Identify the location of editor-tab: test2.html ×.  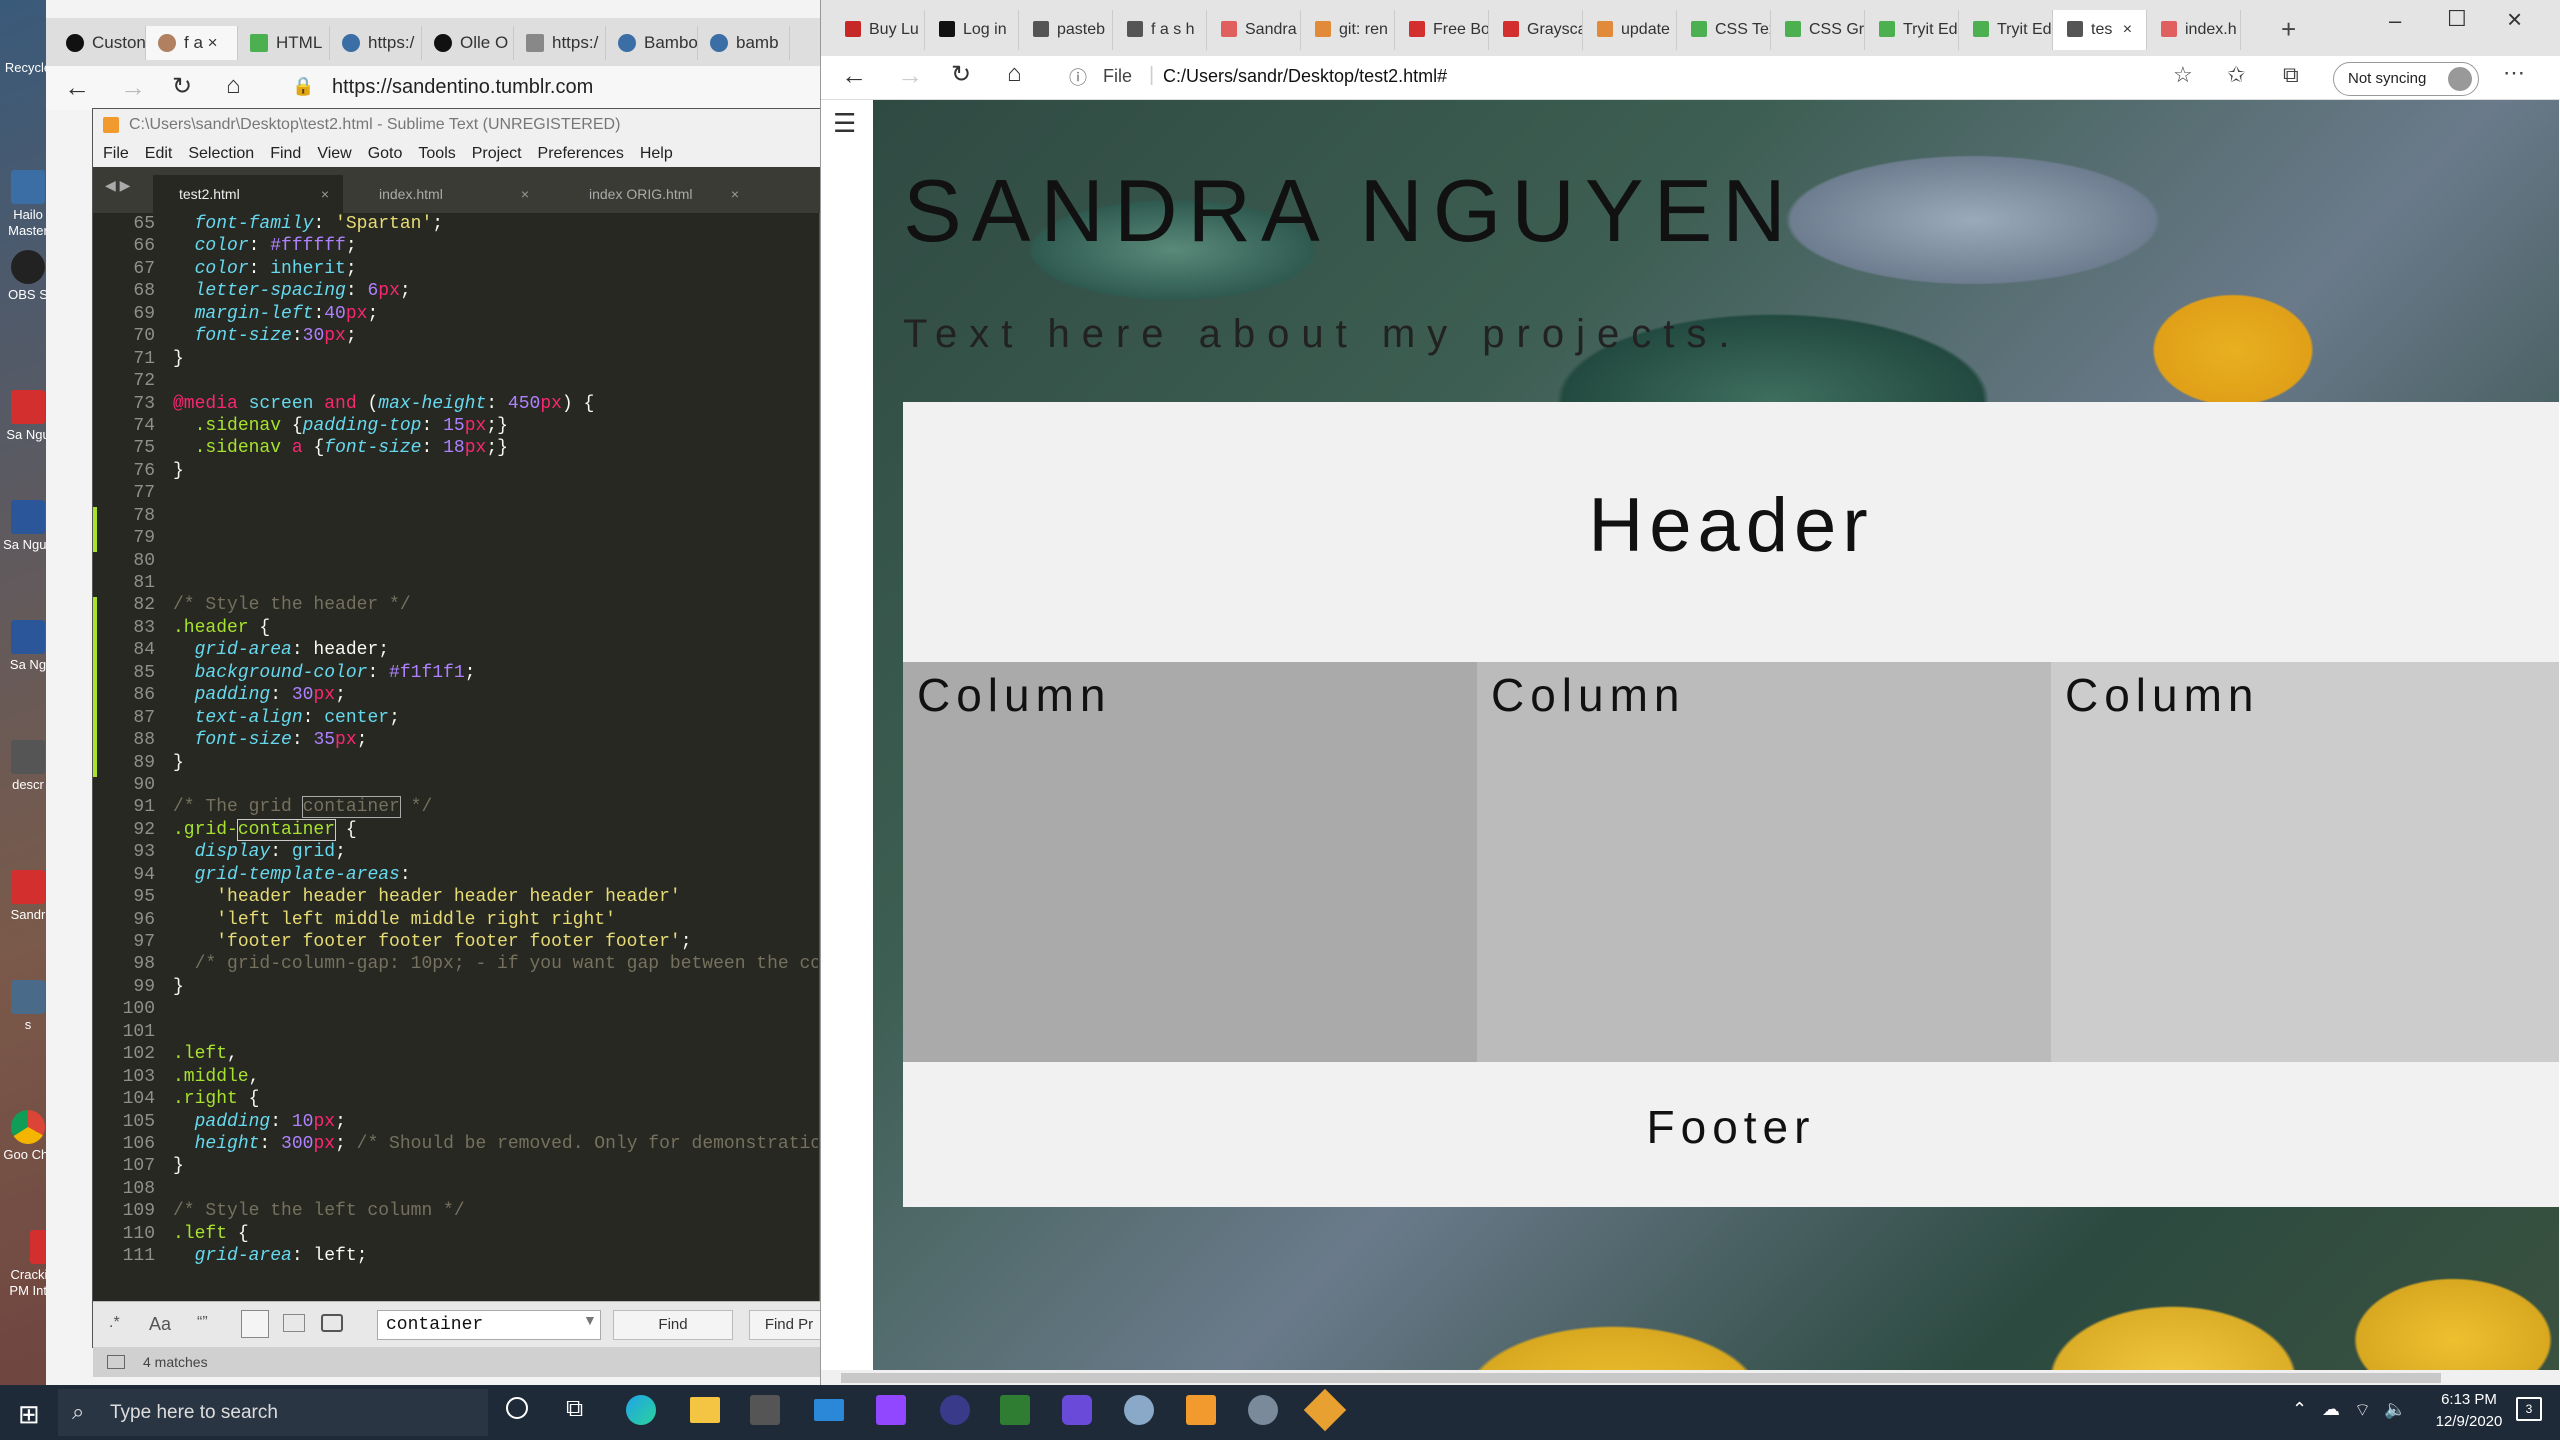
(248, 194).